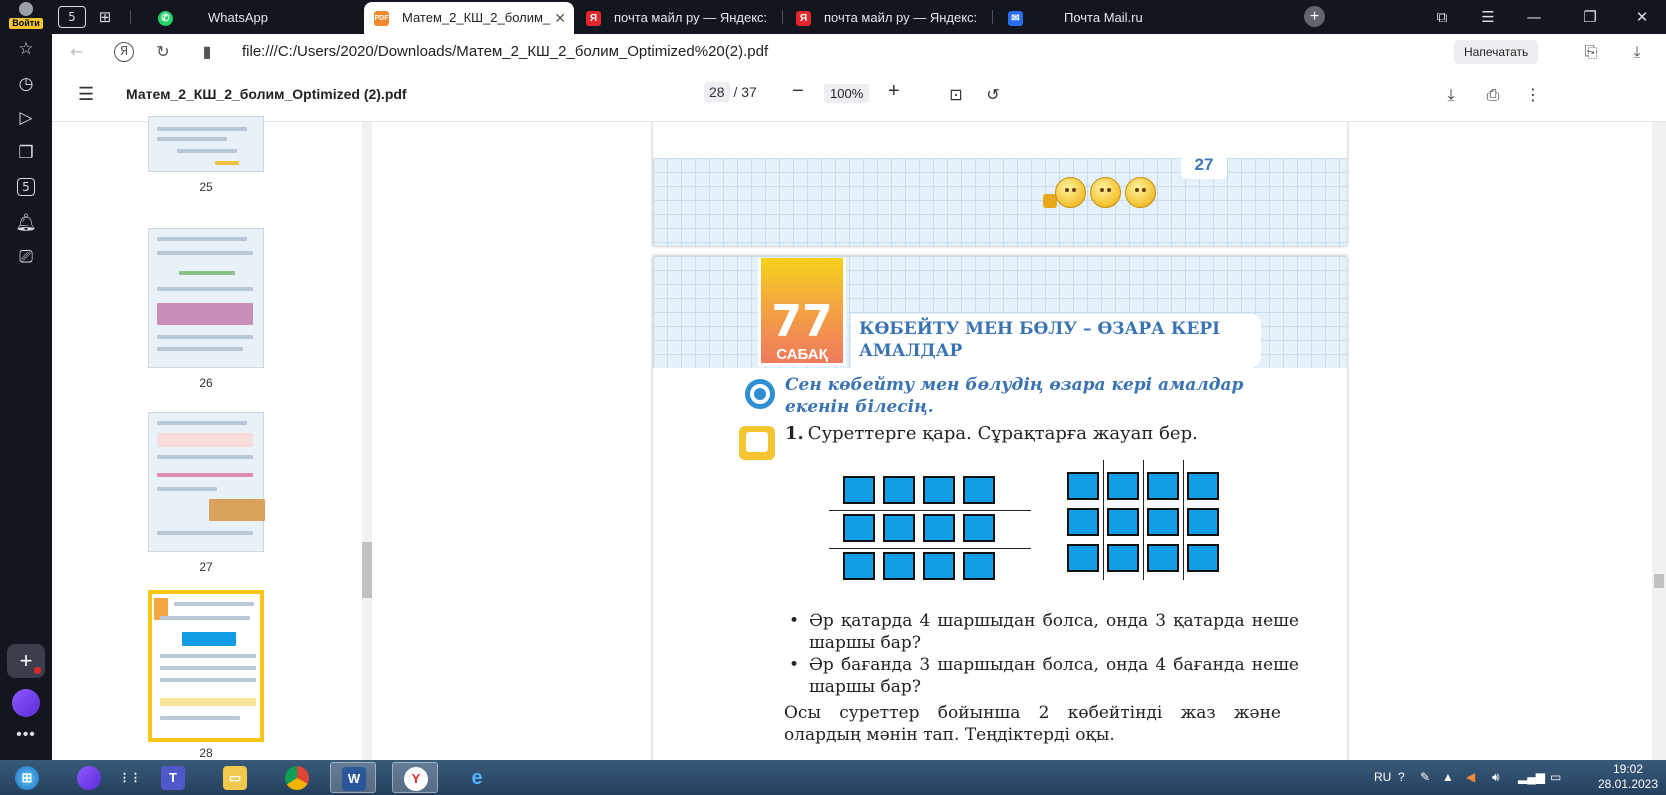 Image resolution: width=1666 pixels, height=795 pixels. I want to click on tab-whatsapp: ✆ WhatsApp, so click(243, 18).